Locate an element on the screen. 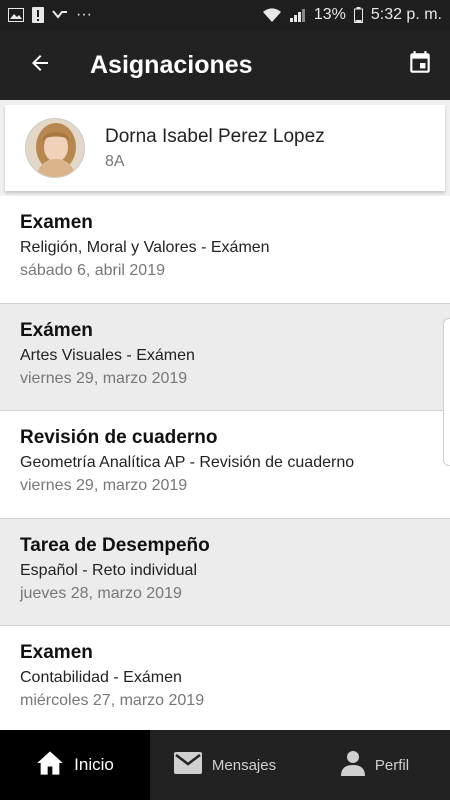 This screenshot has width=450, height=800. nav-messages: Mensajes is located at coordinates (225, 765).